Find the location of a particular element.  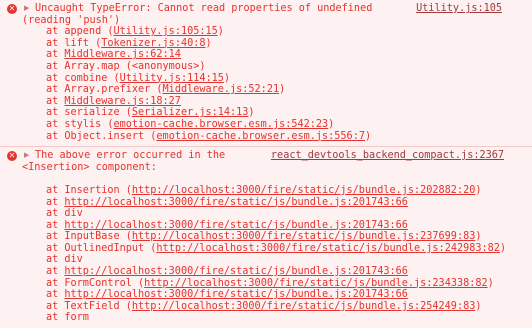

stack-frame: at Array.map (<anonymous>) is located at coordinates (126, 66).